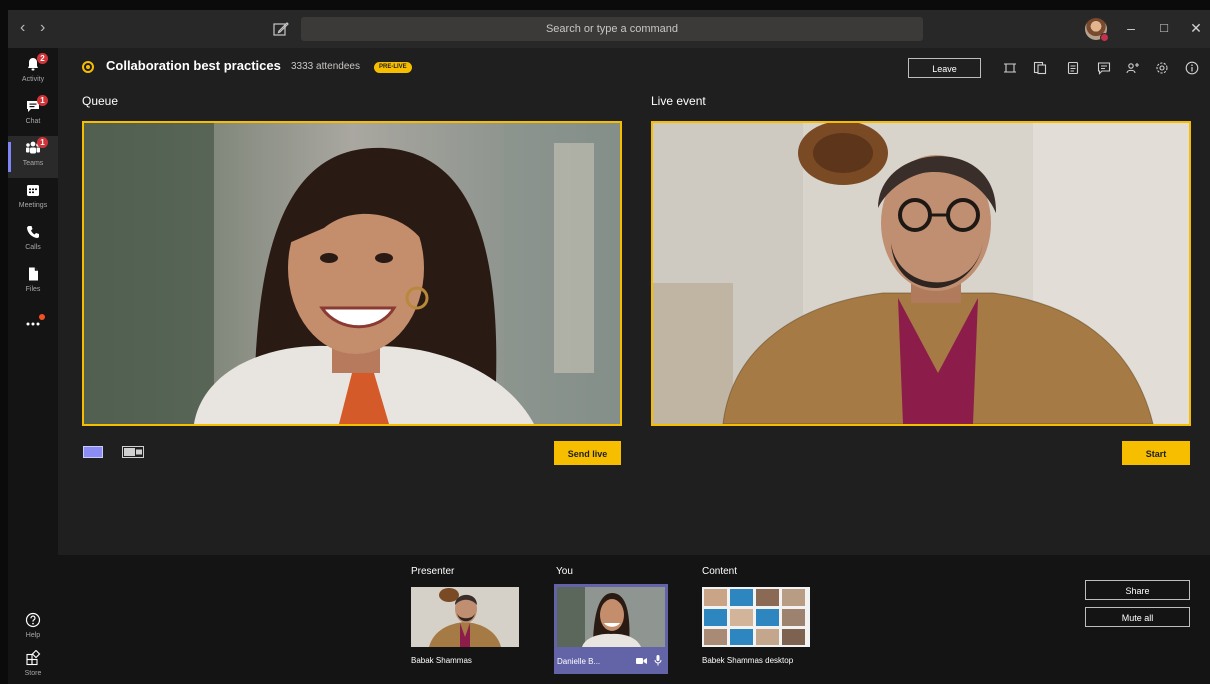  What do you see at coordinates (611, 617) in the screenshot?
I see `you-video-image` at bounding box center [611, 617].